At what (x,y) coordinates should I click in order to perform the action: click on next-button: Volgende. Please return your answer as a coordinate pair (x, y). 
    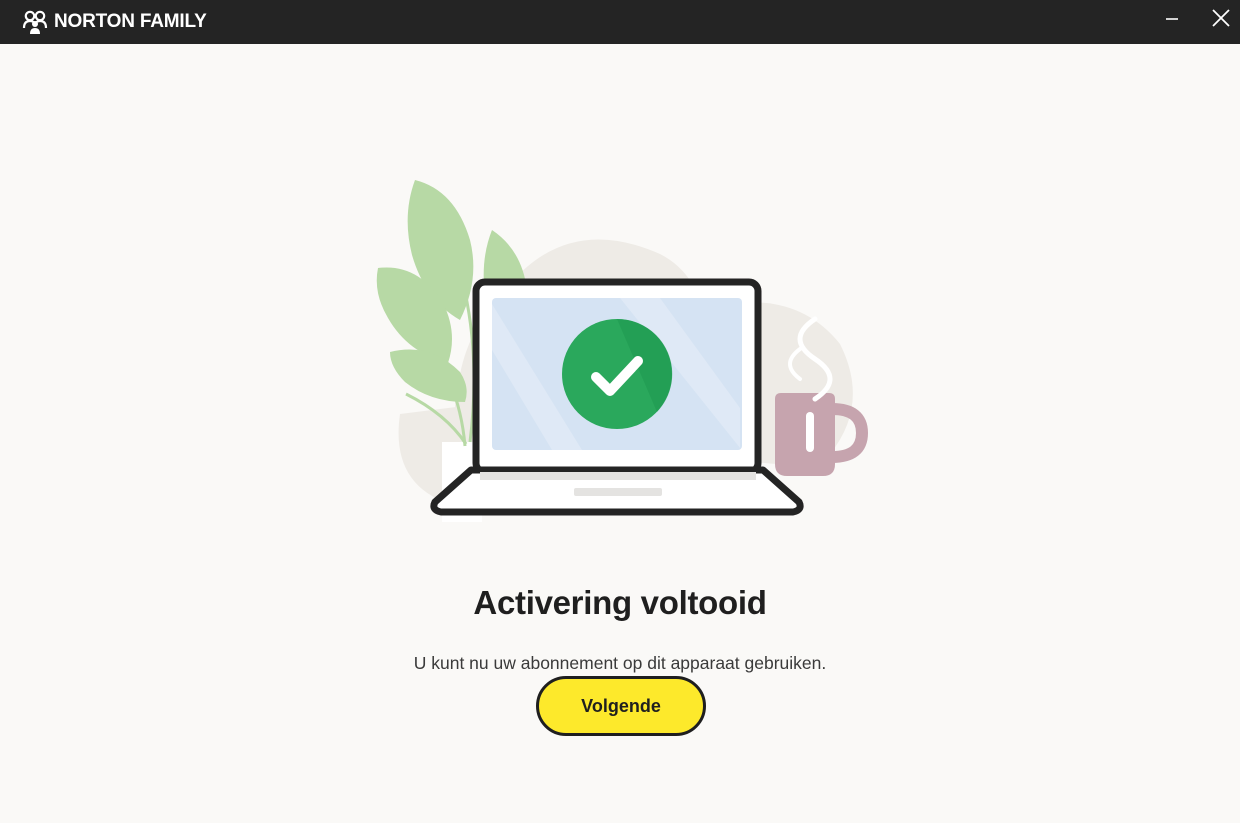
    Looking at the image, I should click on (621, 706).